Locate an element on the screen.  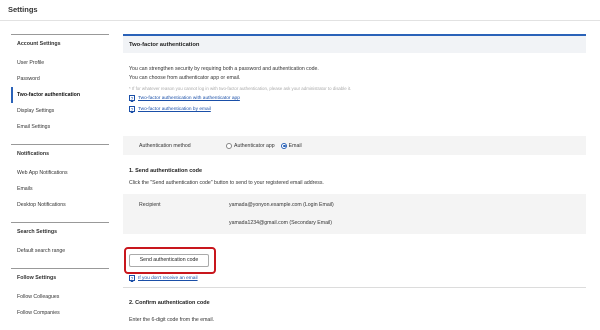
radio-email: Email is located at coordinates (291, 145).